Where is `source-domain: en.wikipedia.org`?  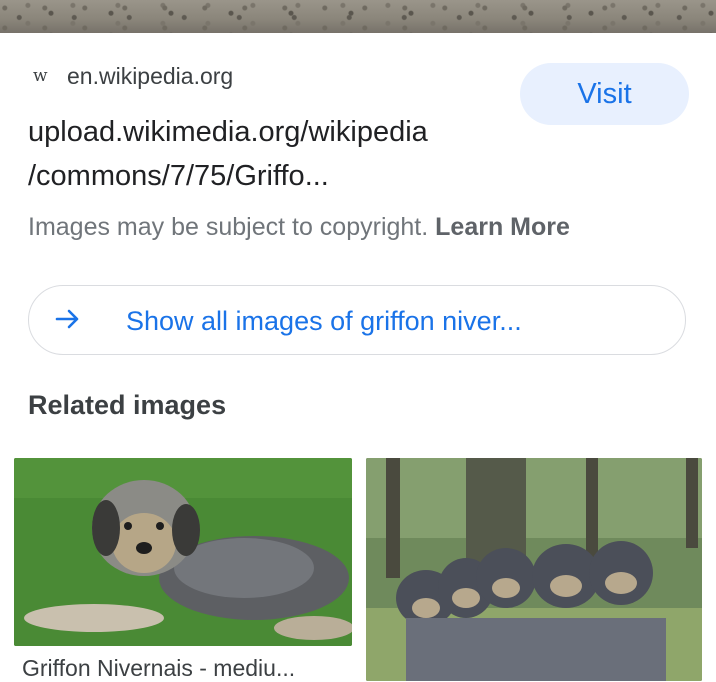 source-domain: en.wikipedia.org is located at coordinates (150, 76).